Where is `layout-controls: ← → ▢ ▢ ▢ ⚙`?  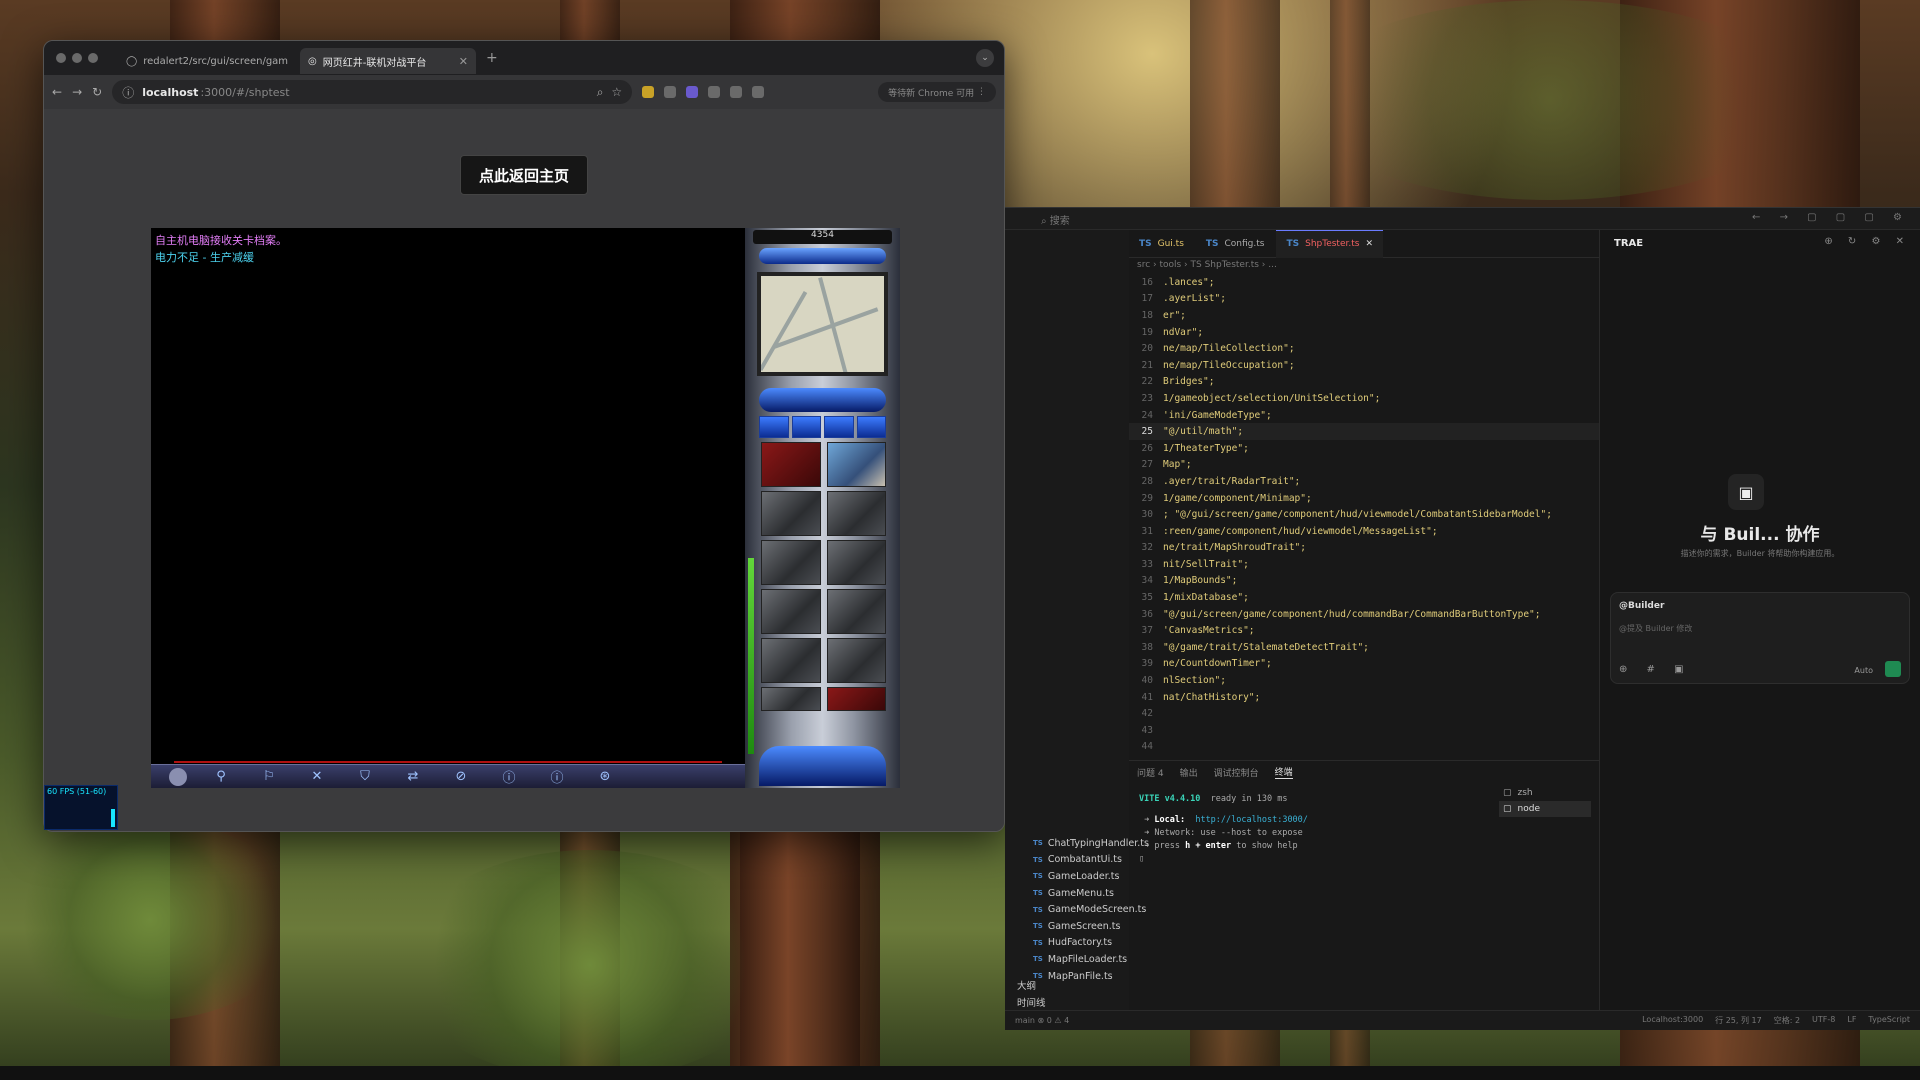 layout-controls: ← → ▢ ▢ ▢ ⚙ is located at coordinates (1831, 217).